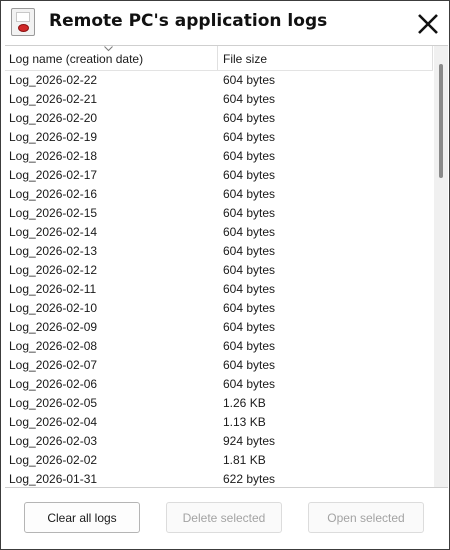  What do you see at coordinates (53, 118) in the screenshot?
I see `log-name-cell: Log_2026-02-20` at bounding box center [53, 118].